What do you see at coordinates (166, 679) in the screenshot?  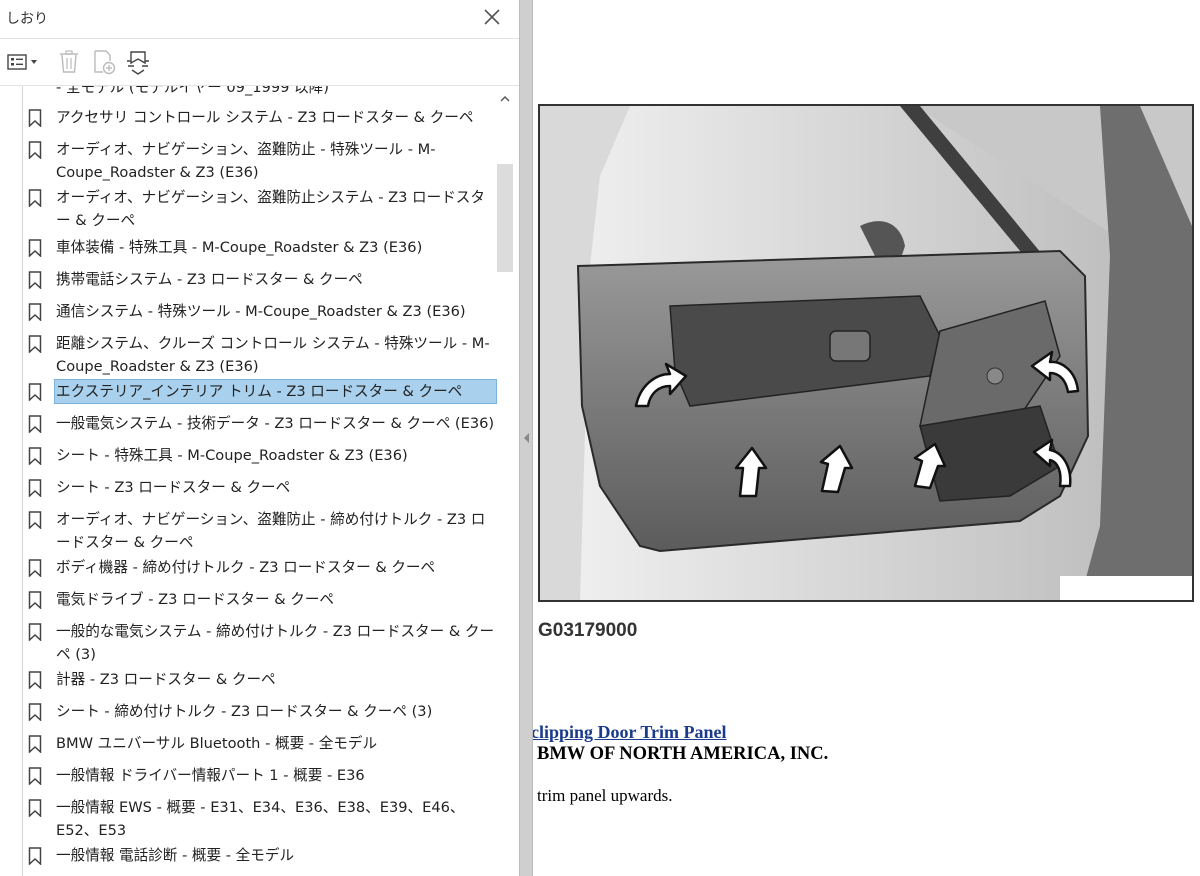 I see `bookmark-label: 計器 - Z3 ロードスター & クーペ` at bounding box center [166, 679].